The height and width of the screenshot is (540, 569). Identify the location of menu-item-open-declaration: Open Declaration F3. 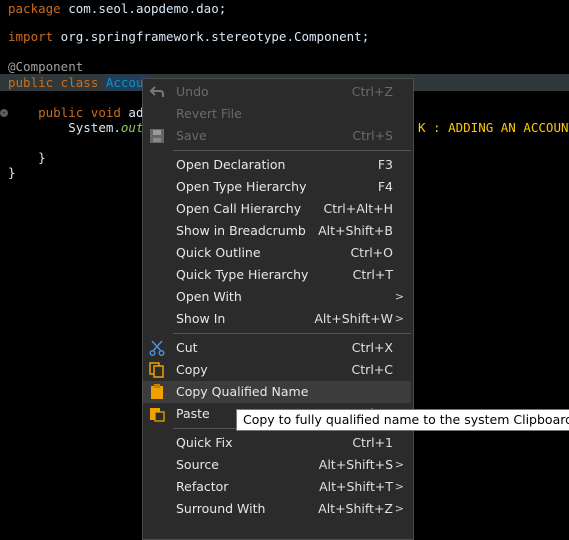
(277, 165).